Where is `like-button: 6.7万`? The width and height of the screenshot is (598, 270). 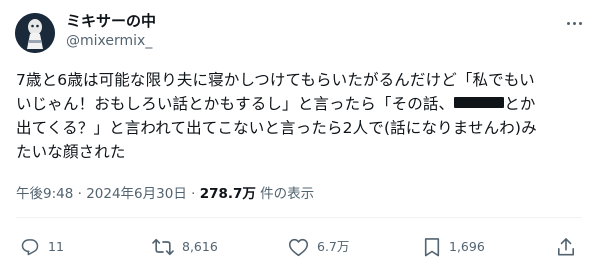
like-button: 6.7万 is located at coordinates (318, 247).